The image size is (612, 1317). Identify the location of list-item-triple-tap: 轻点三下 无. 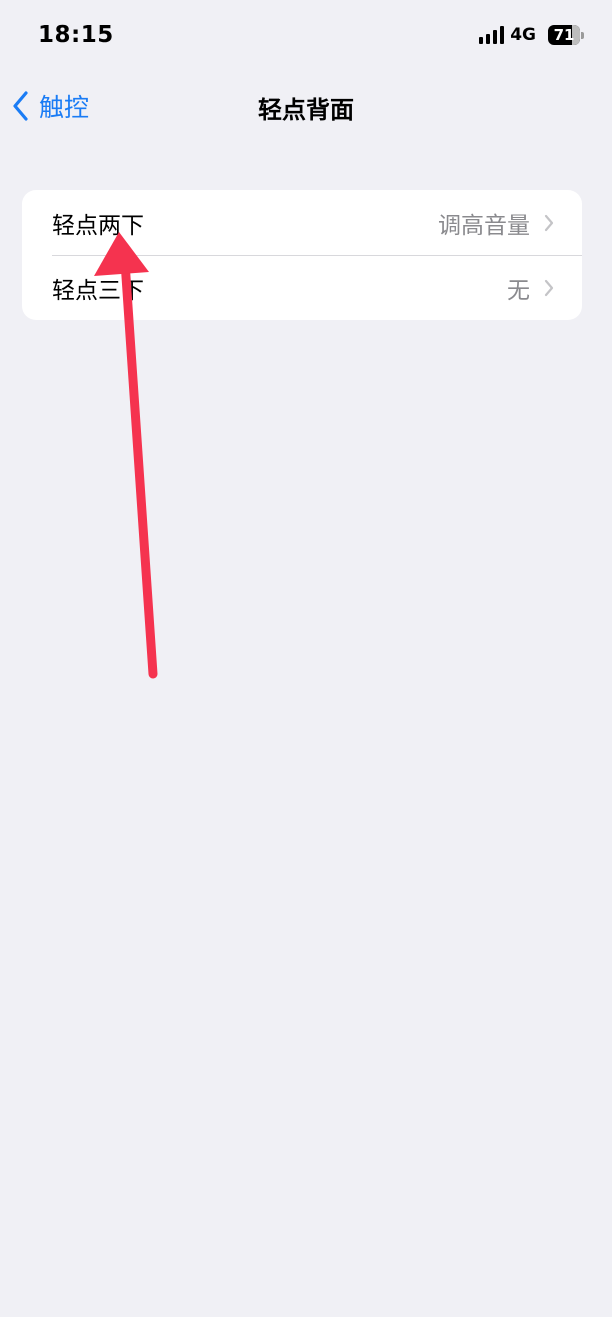
(302, 287).